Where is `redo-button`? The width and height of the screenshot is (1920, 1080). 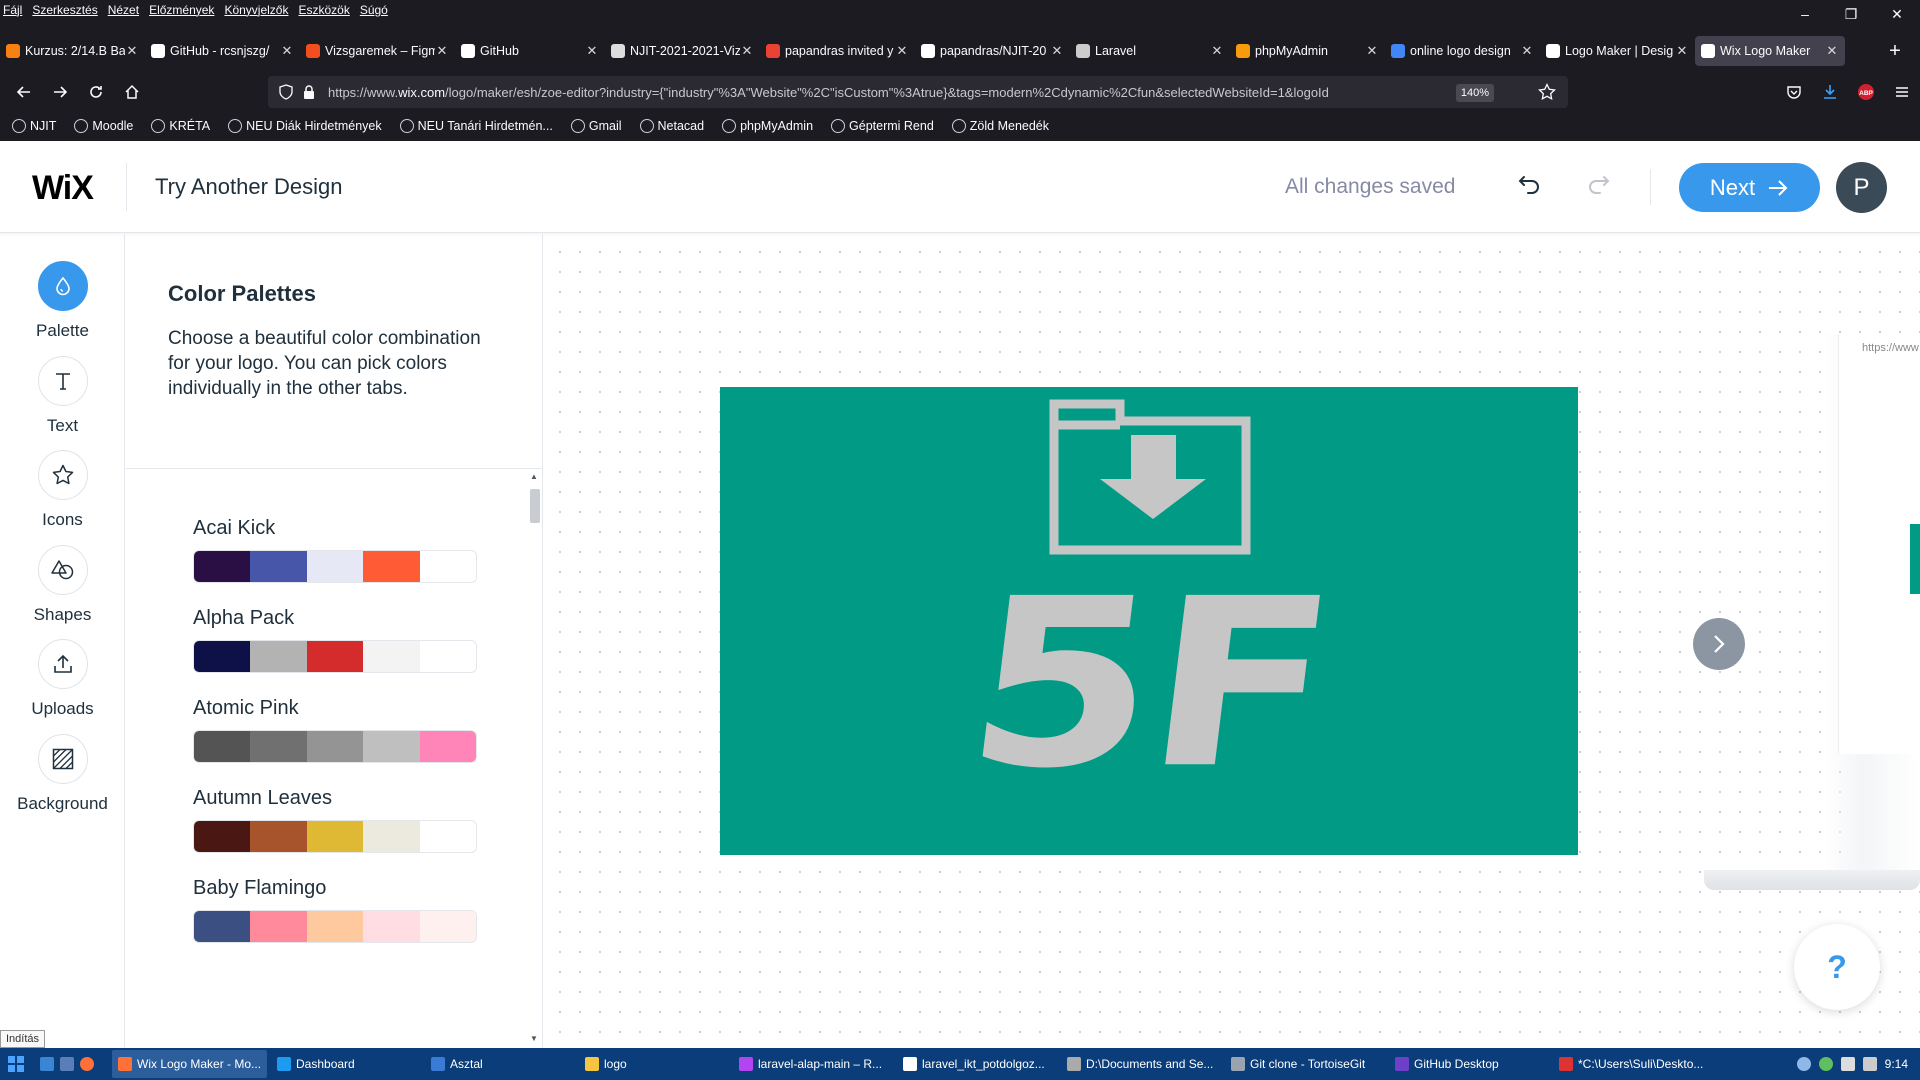 redo-button is located at coordinates (1598, 184).